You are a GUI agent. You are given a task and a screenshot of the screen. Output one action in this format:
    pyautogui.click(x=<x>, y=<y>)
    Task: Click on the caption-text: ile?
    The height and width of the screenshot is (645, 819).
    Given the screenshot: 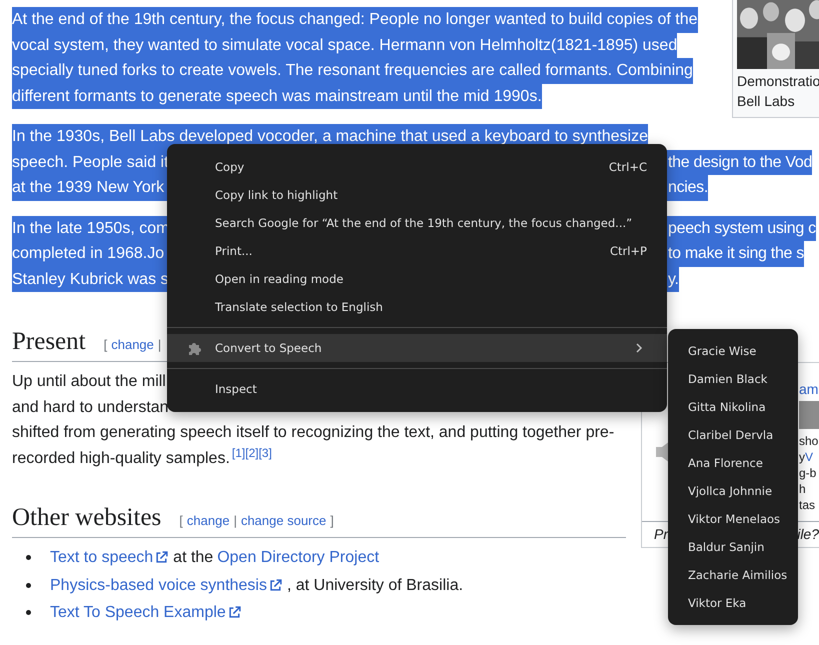 What is the action you would take?
    pyautogui.click(x=808, y=534)
    